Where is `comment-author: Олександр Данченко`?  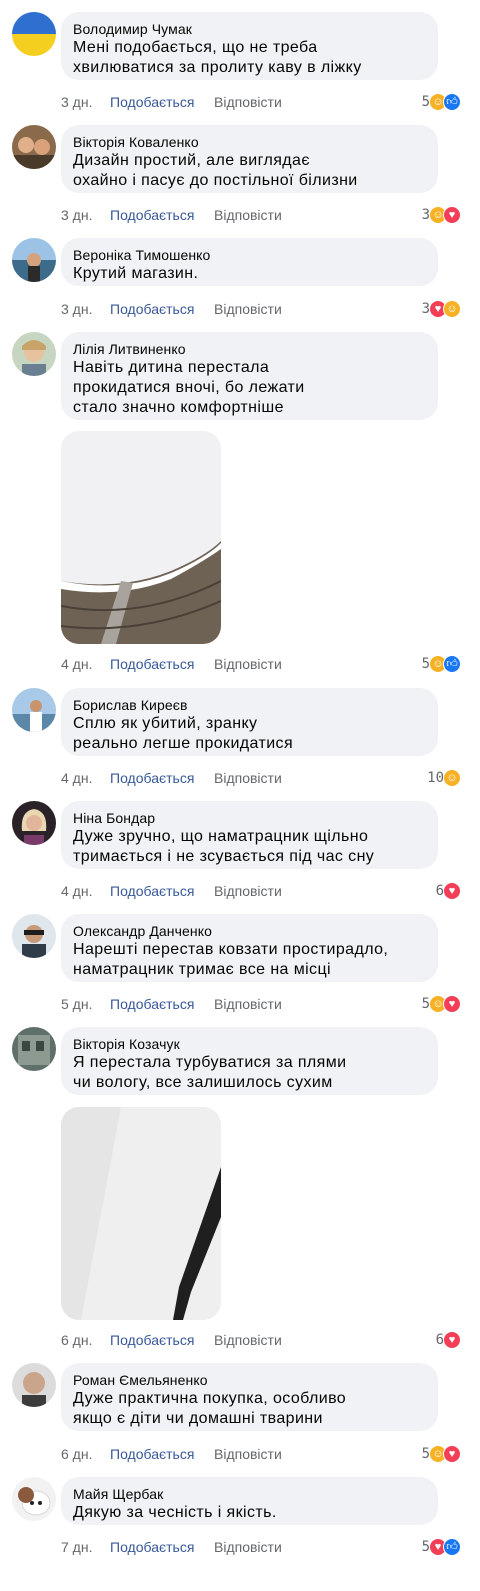 comment-author: Олександр Данченко is located at coordinates (249, 931).